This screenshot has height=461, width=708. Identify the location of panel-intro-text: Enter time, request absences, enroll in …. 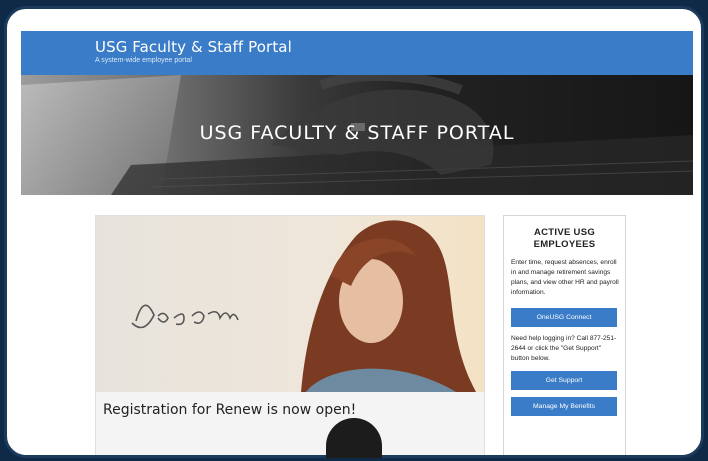
(565, 277).